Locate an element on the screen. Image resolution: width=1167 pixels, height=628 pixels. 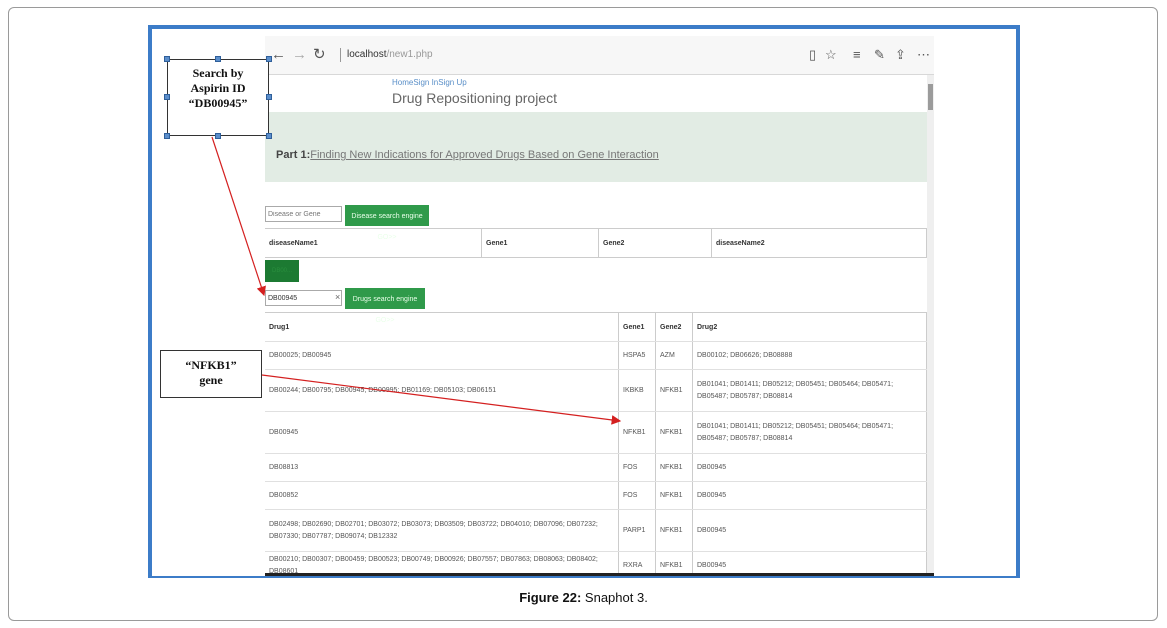
top-nav: HomeSign InSign Up is located at coordinates (429, 82).